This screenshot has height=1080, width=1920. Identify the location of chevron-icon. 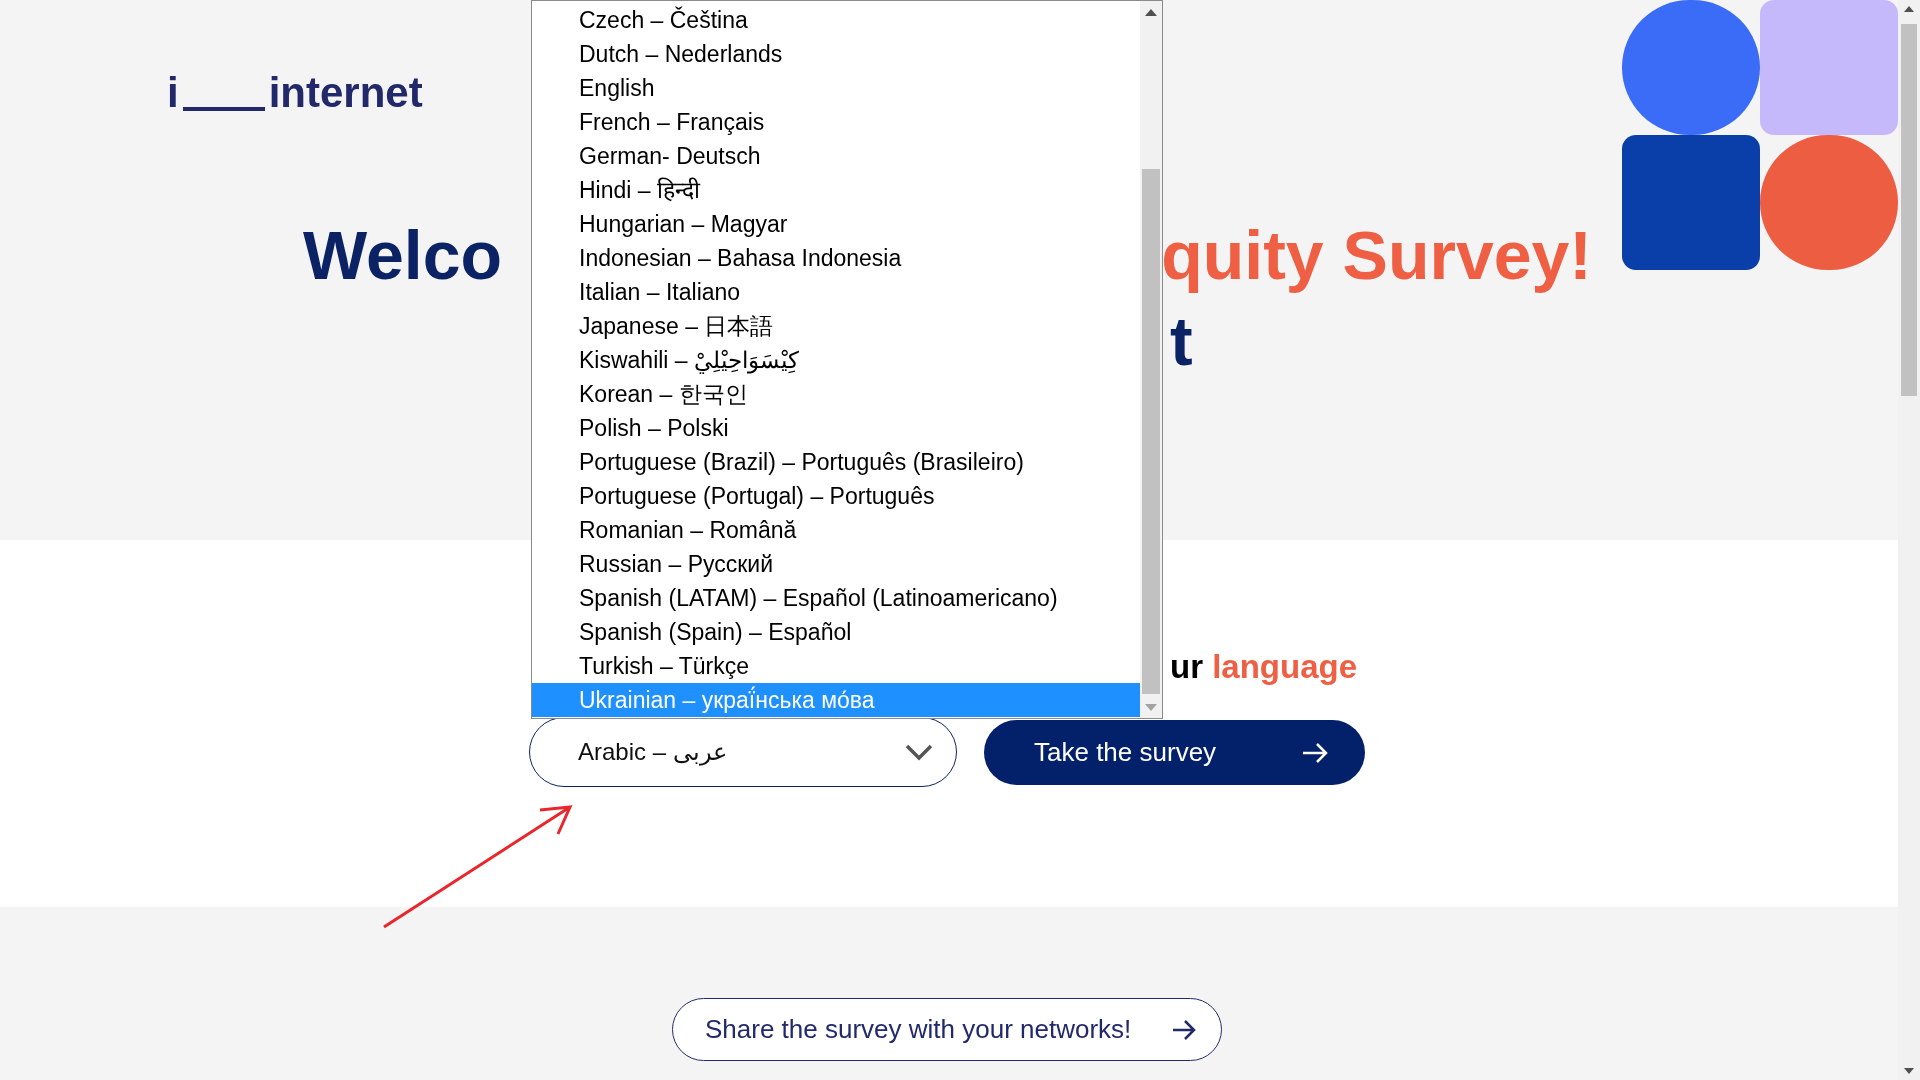
(919, 752).